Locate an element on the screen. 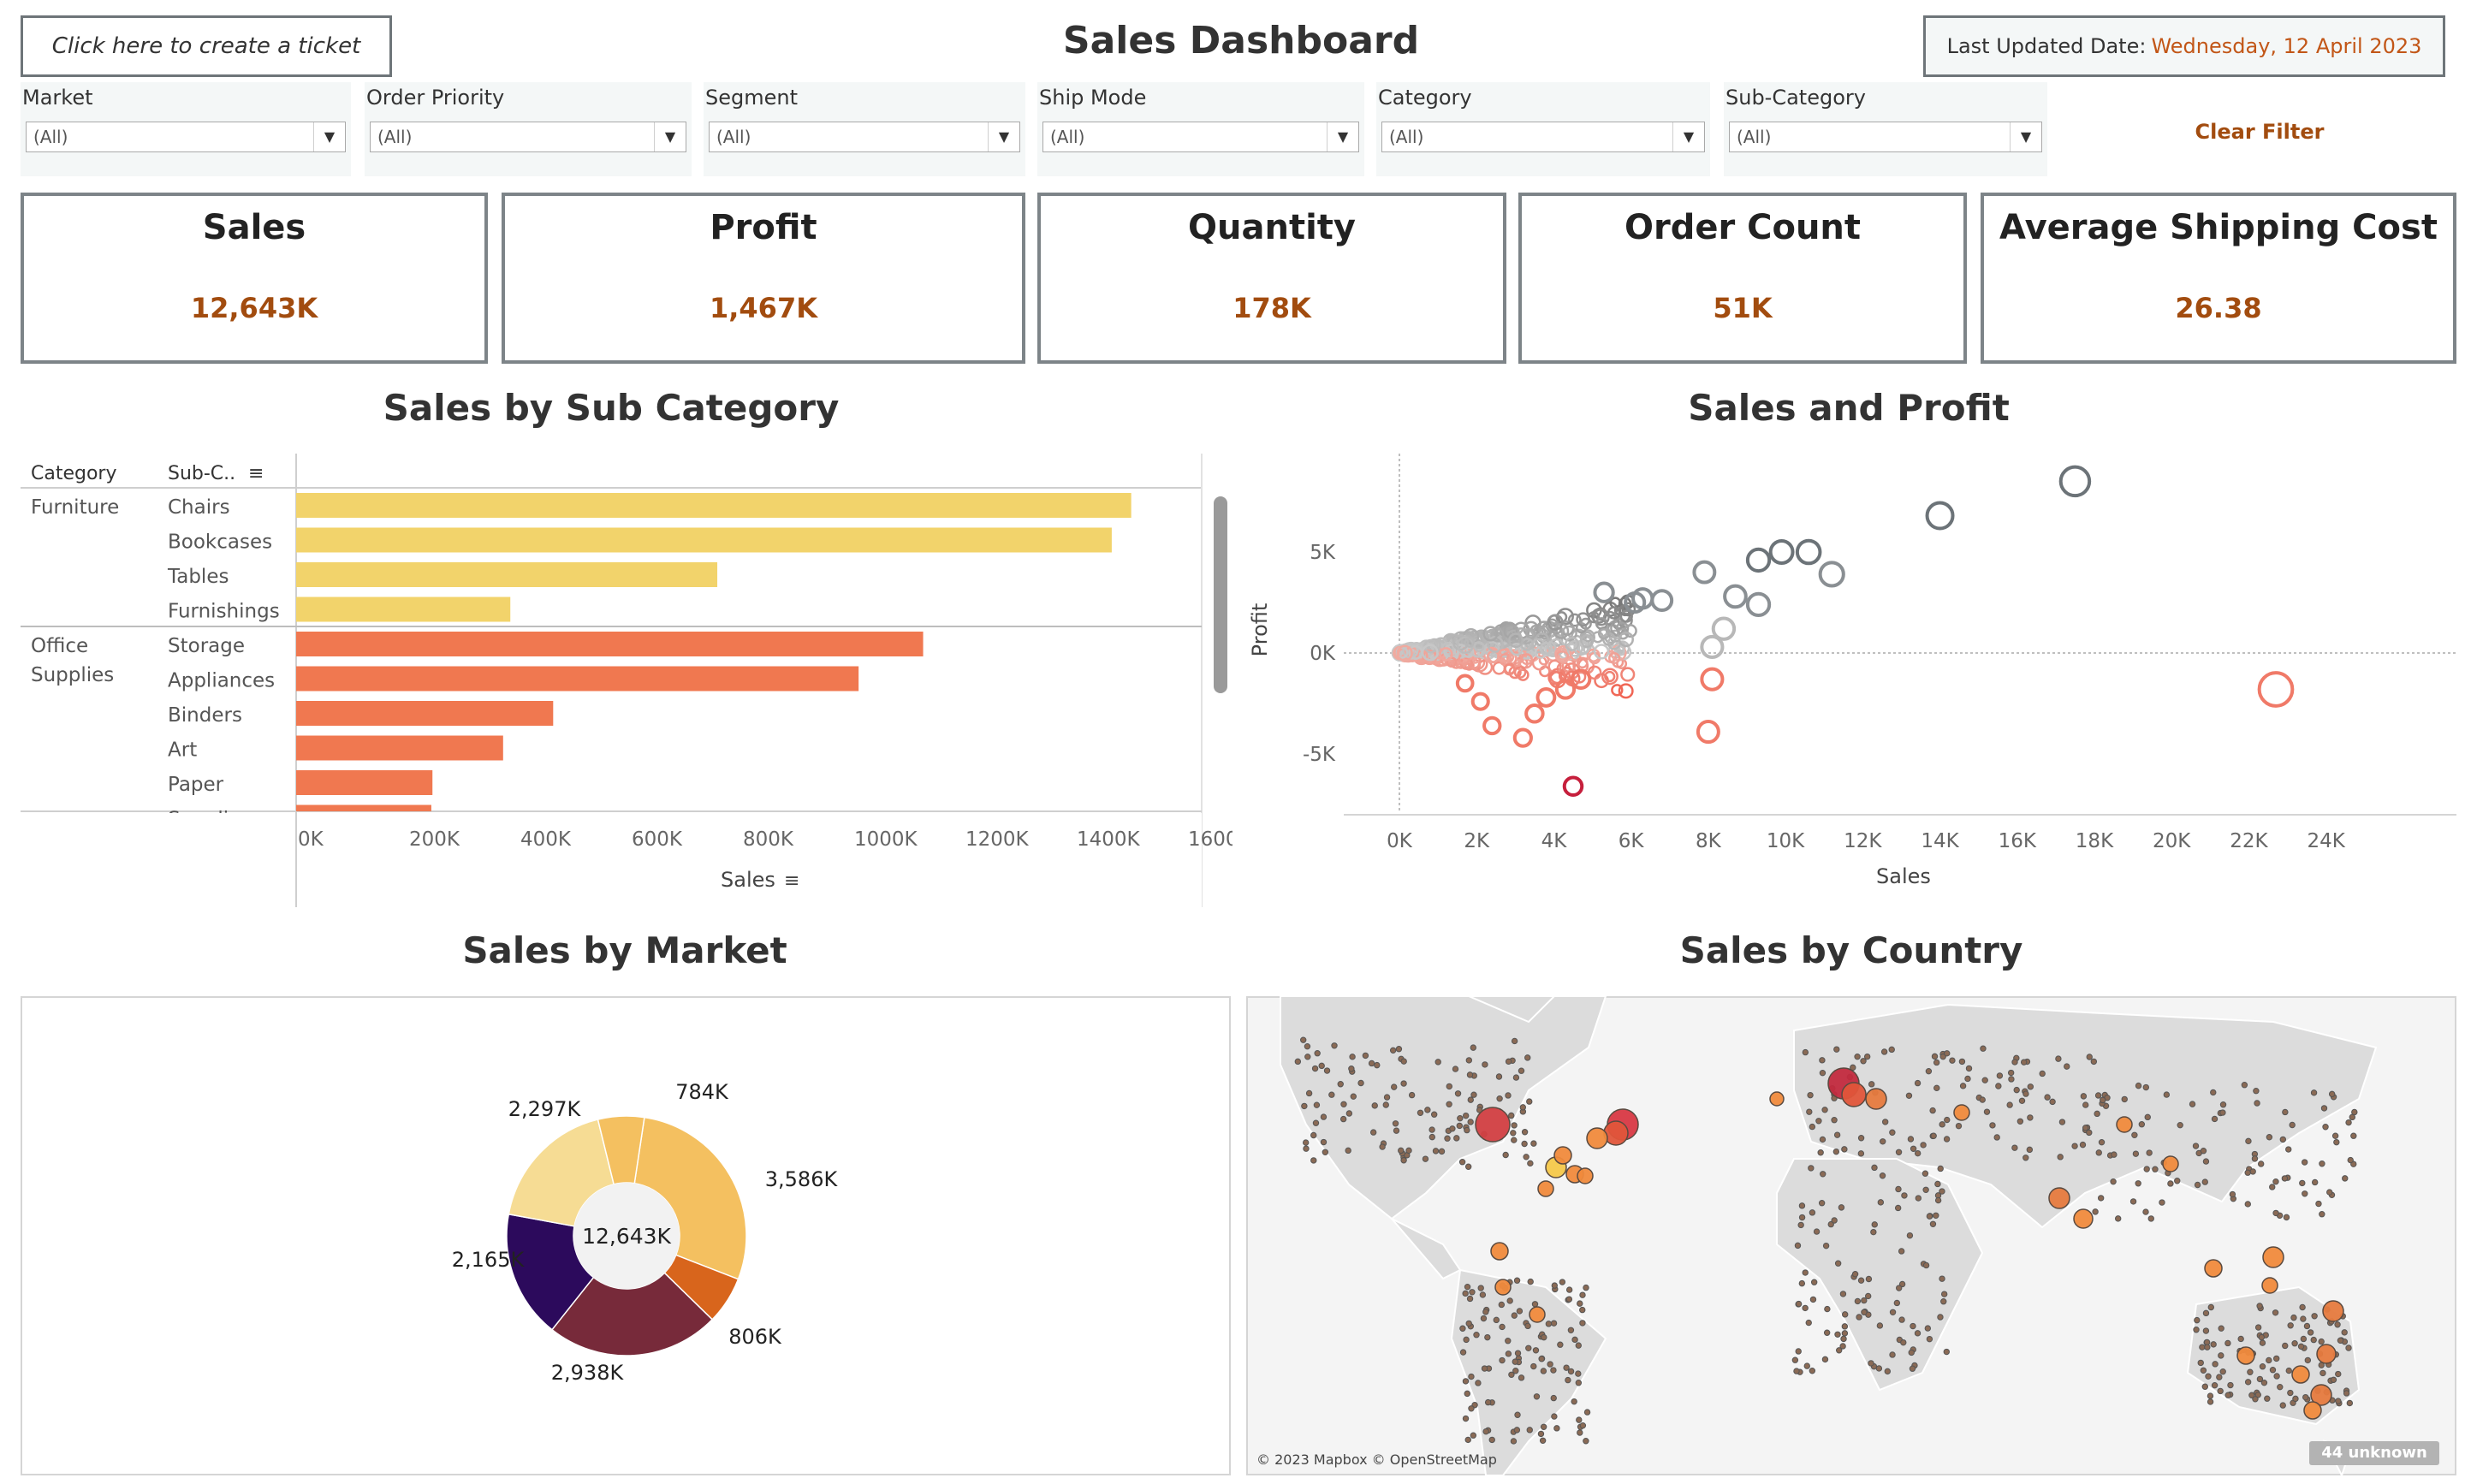 The height and width of the screenshot is (1484, 2465). segment-select: (All) ▼ is located at coordinates (864, 137).